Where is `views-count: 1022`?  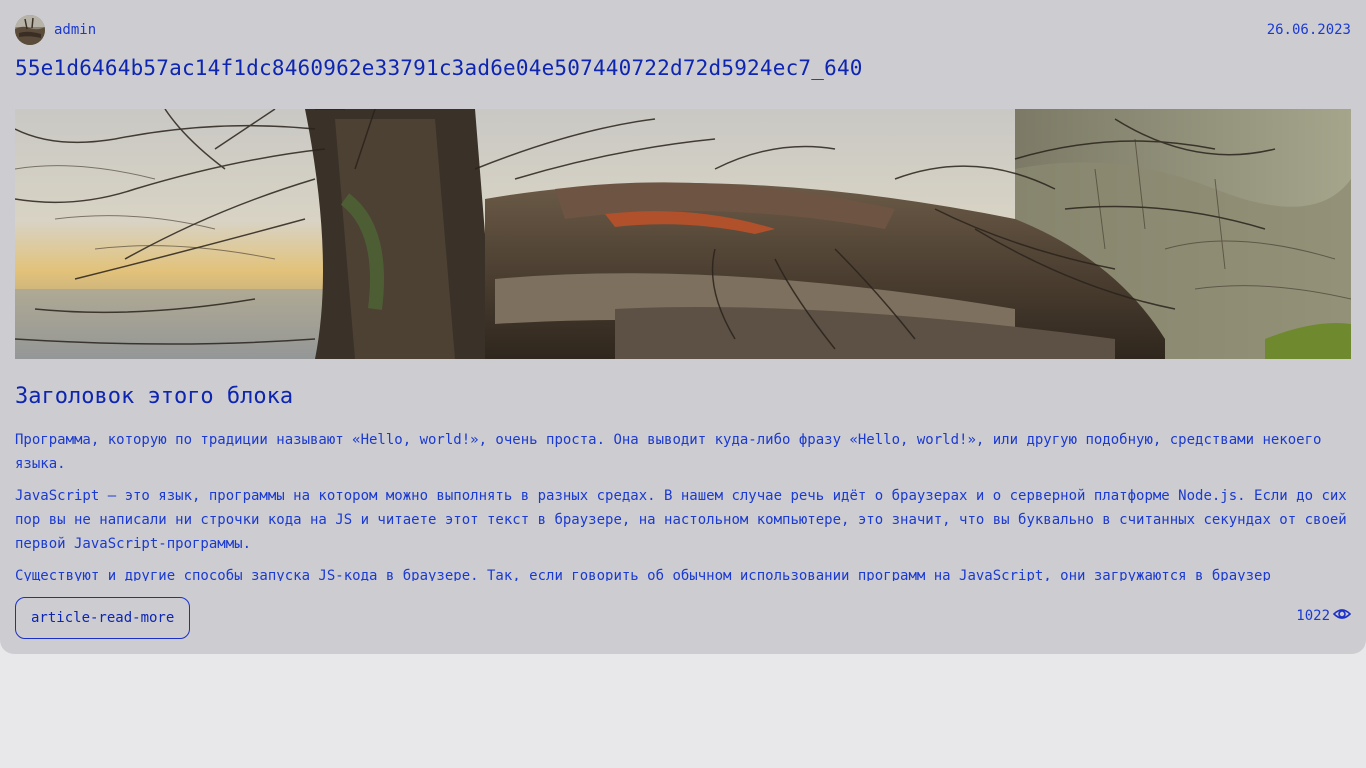
views-count: 1022 is located at coordinates (1313, 616).